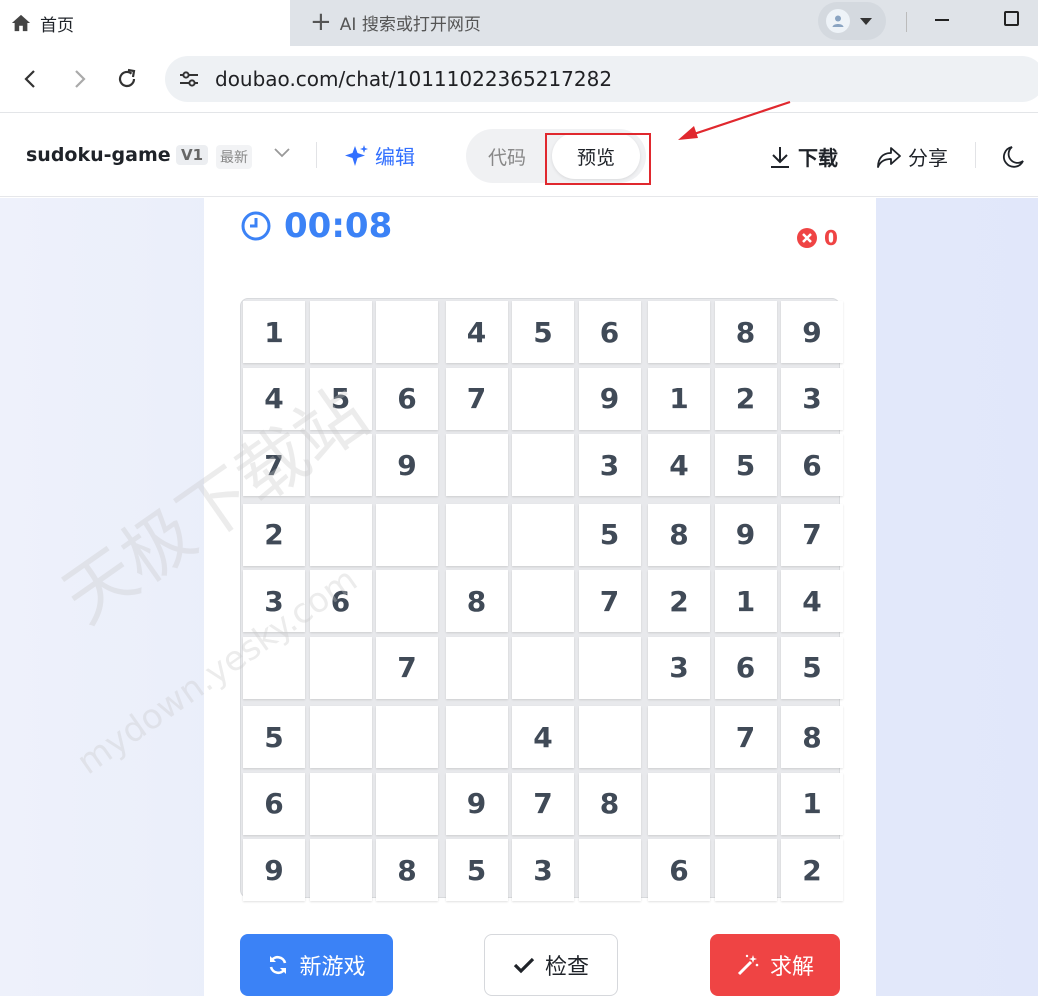  I want to click on back-icon, so click(31, 79).